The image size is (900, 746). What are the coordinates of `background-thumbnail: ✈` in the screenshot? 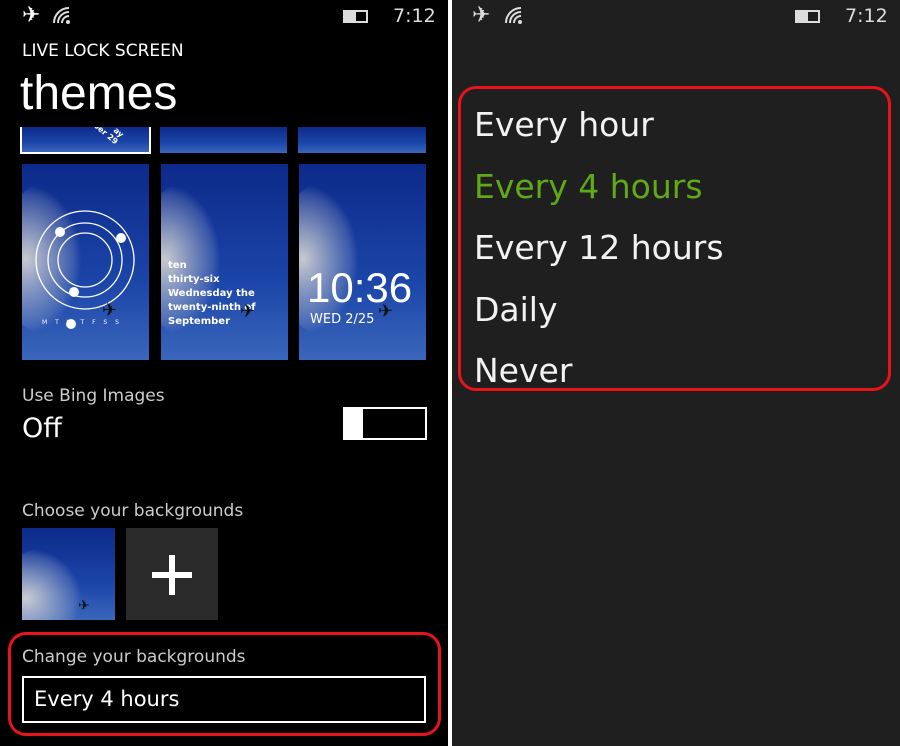 It's located at (68, 574).